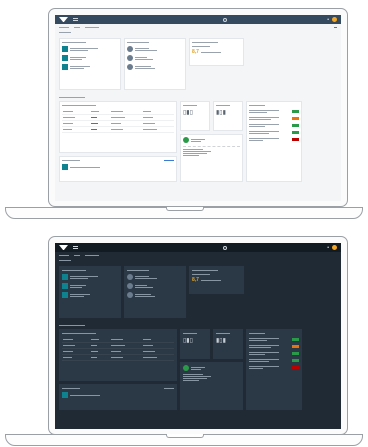 The width and height of the screenshot is (368, 447). What do you see at coordinates (198, 27) in the screenshot?
I see `sub-navigation` at bounding box center [198, 27].